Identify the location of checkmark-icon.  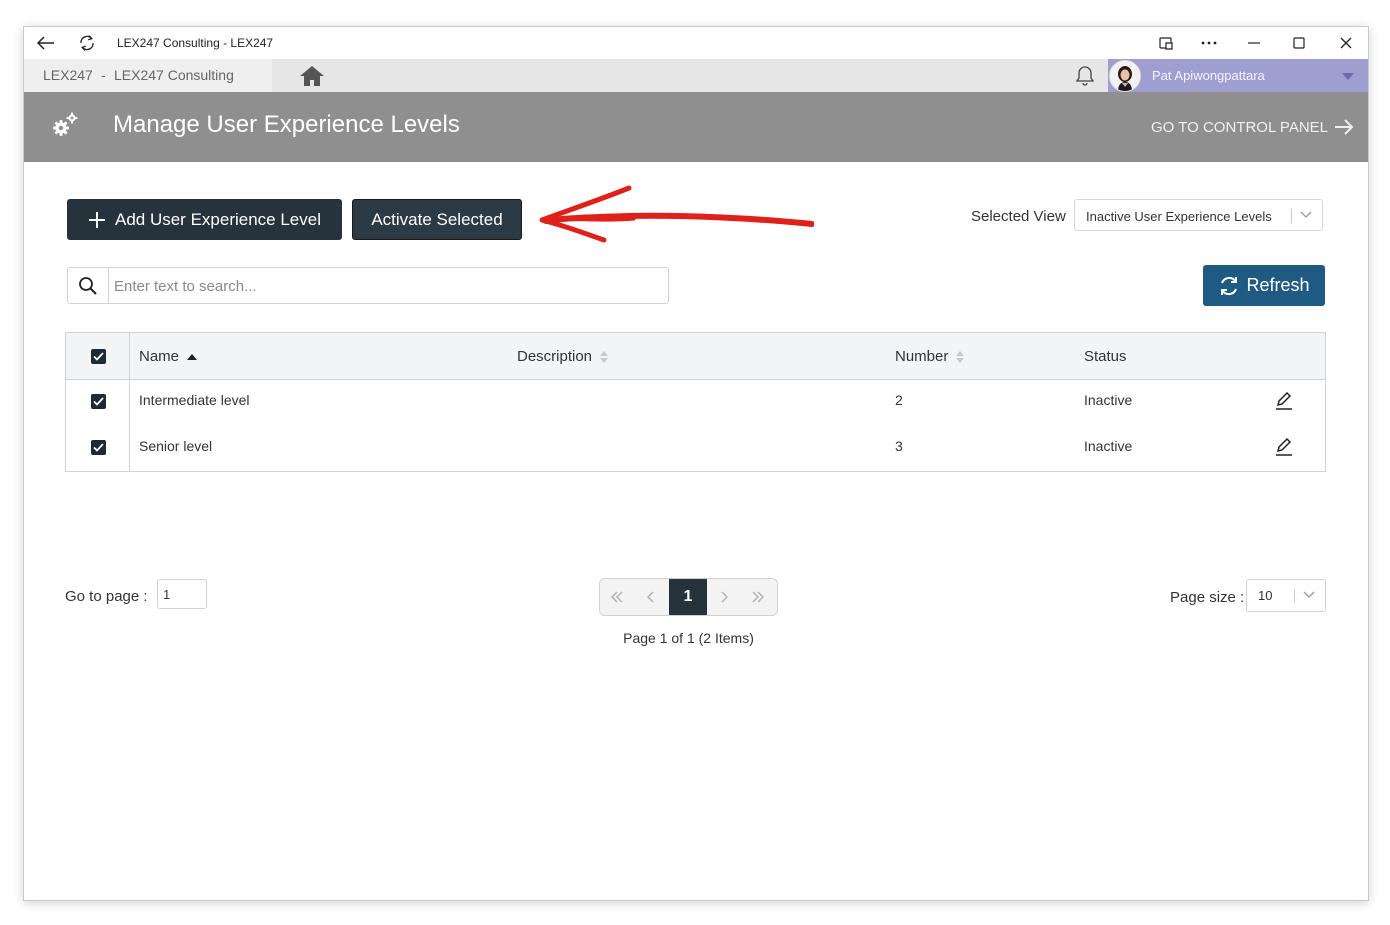
(98, 356).